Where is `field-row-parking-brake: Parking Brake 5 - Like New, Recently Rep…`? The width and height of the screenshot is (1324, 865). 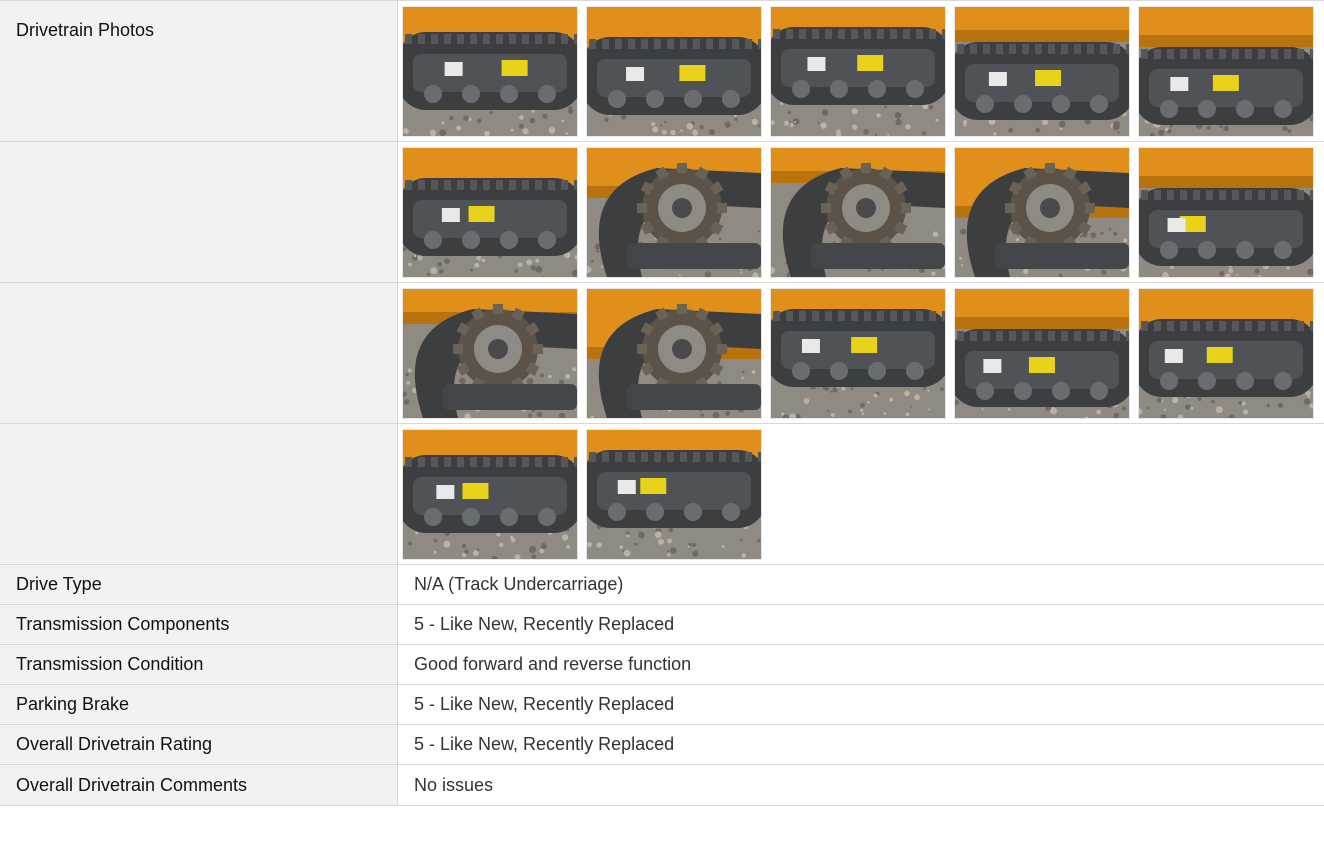 field-row-parking-brake: Parking Brake 5 - Like New, Recently Rep… is located at coordinates (662, 705).